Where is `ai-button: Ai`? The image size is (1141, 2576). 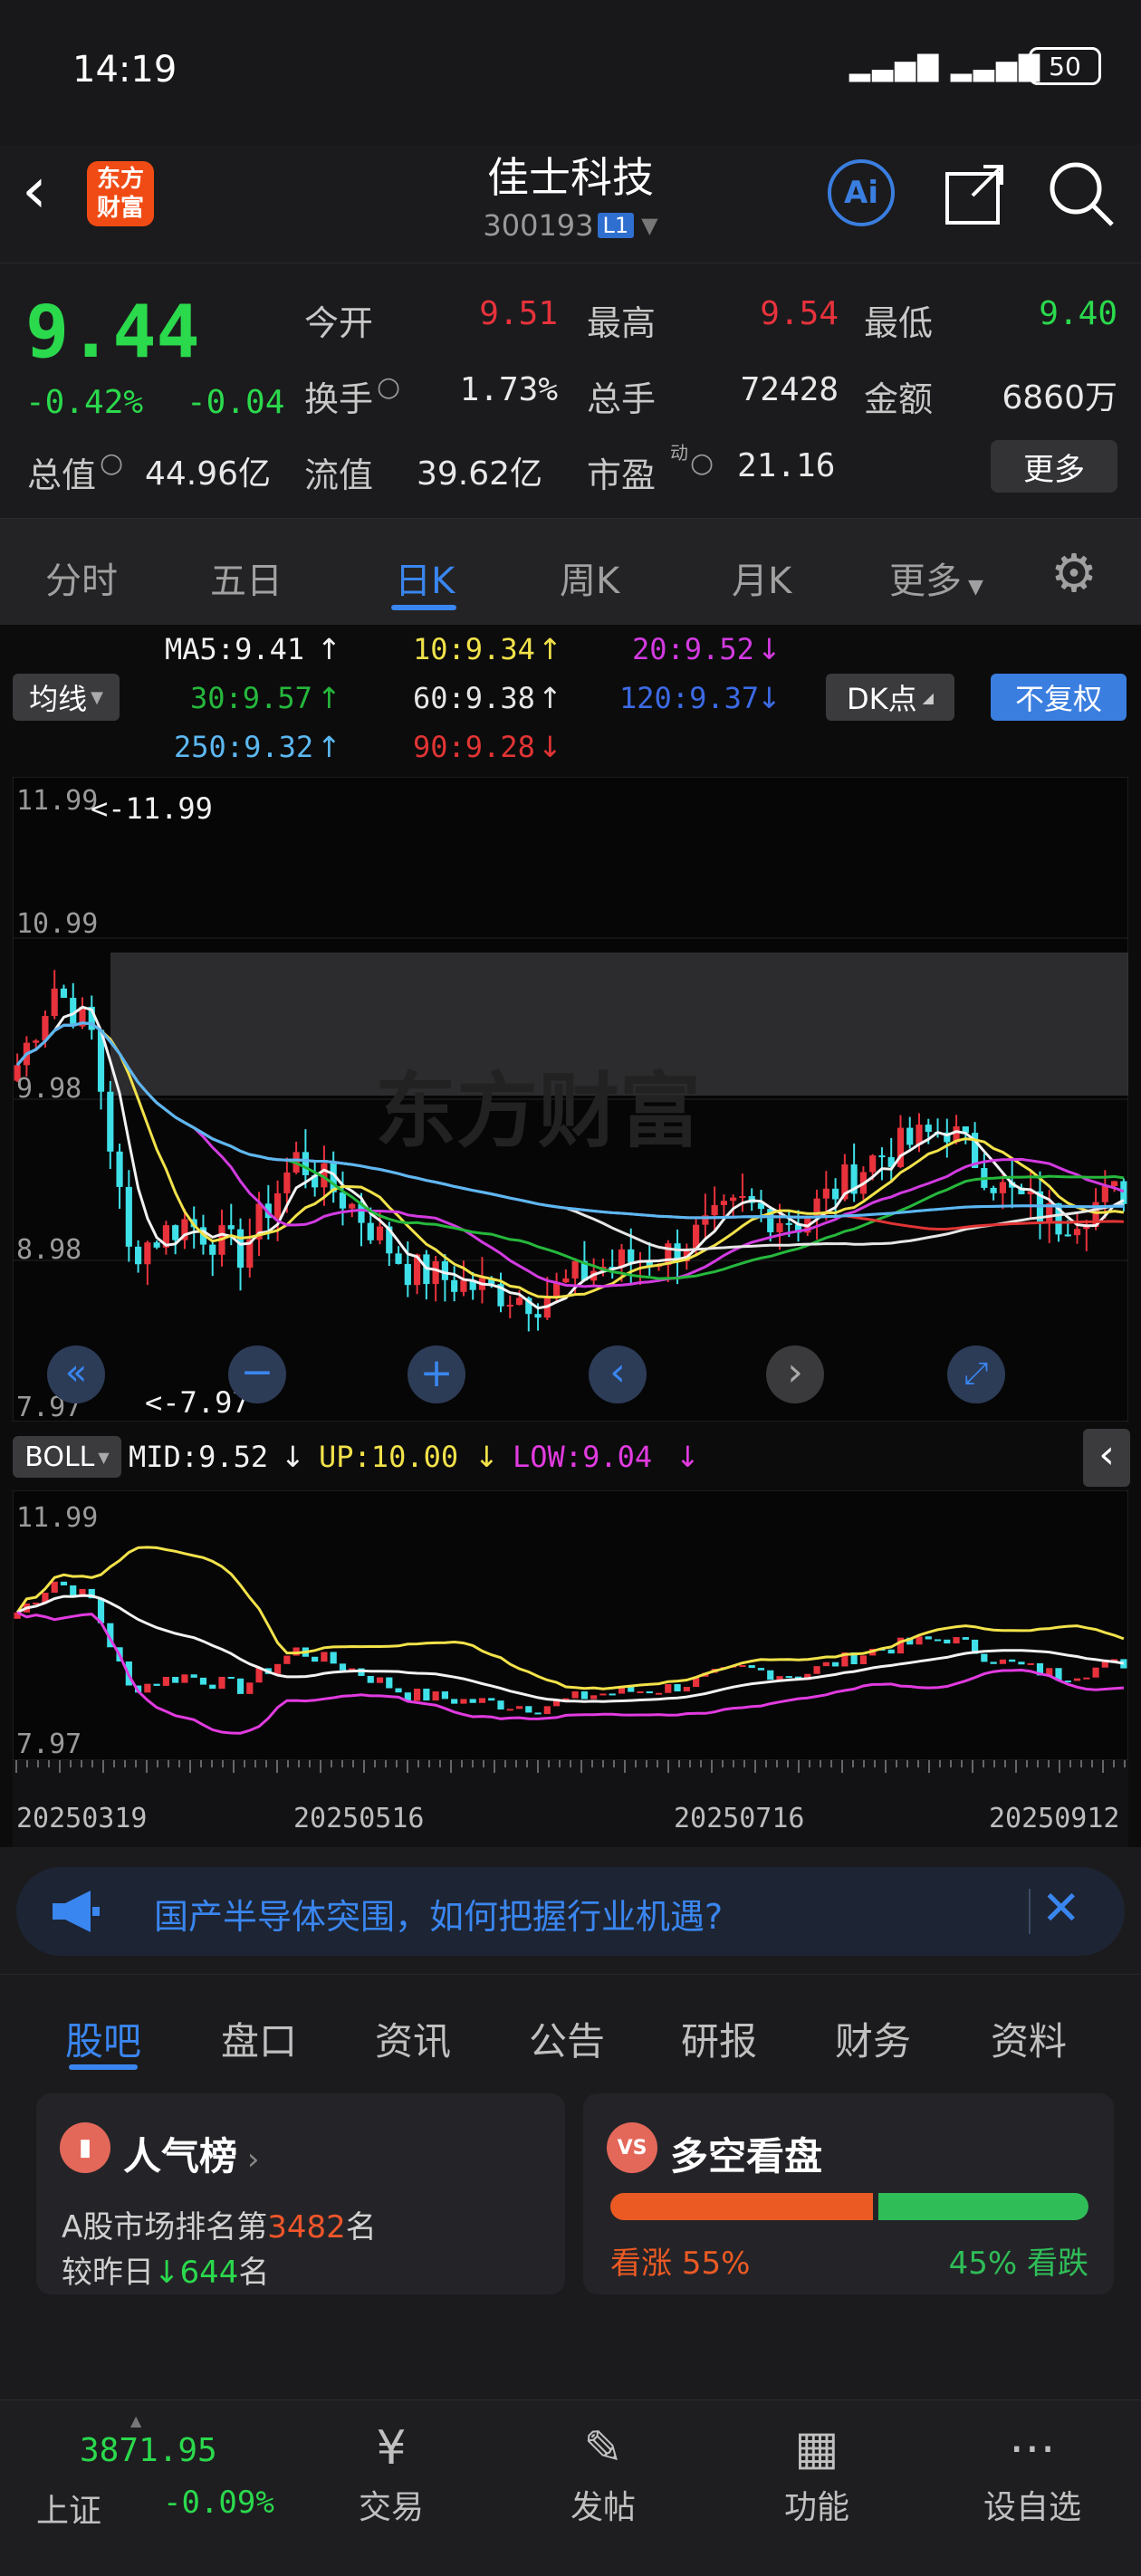 ai-button: Ai is located at coordinates (862, 192).